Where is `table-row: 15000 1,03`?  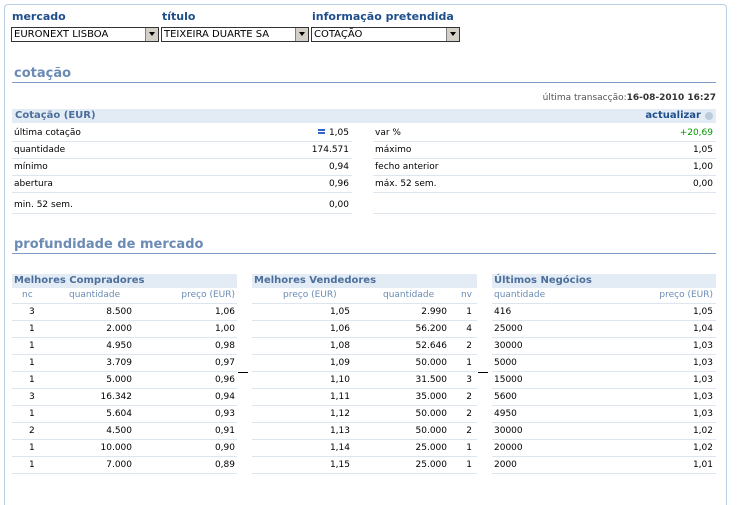
table-row: 15000 1,03 is located at coordinates (604, 380).